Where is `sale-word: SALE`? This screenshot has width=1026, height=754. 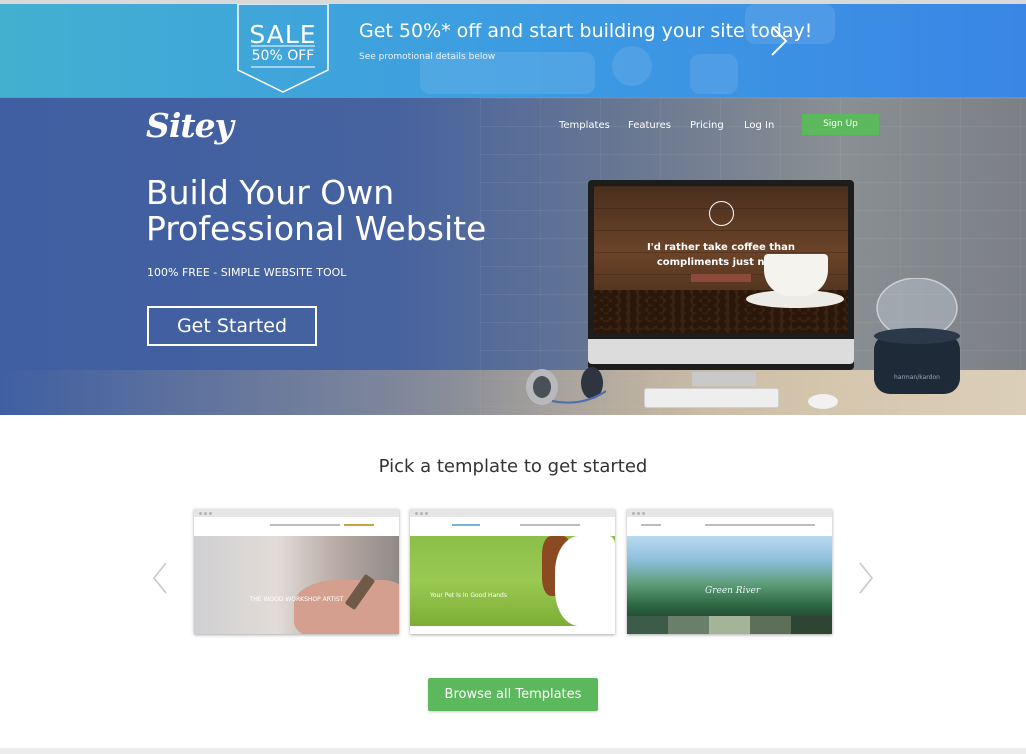
sale-word: SALE is located at coordinates (283, 34).